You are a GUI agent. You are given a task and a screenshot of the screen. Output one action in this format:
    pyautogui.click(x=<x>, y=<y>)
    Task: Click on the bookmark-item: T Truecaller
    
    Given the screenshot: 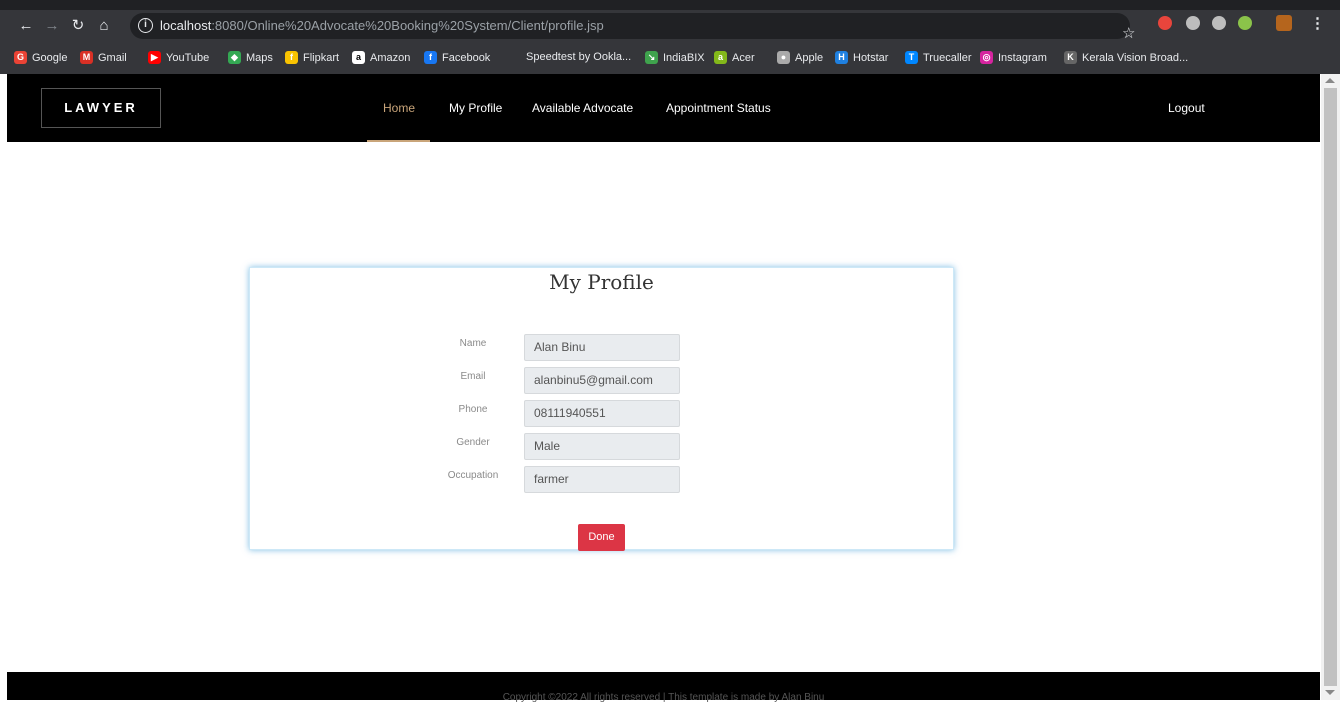 What is the action you would take?
    pyautogui.click(x=938, y=57)
    